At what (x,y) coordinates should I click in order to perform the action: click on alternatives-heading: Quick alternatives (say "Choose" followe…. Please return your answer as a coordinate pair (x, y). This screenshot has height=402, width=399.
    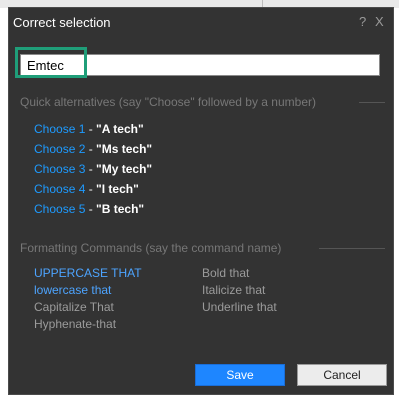
    Looking at the image, I should click on (168, 102).